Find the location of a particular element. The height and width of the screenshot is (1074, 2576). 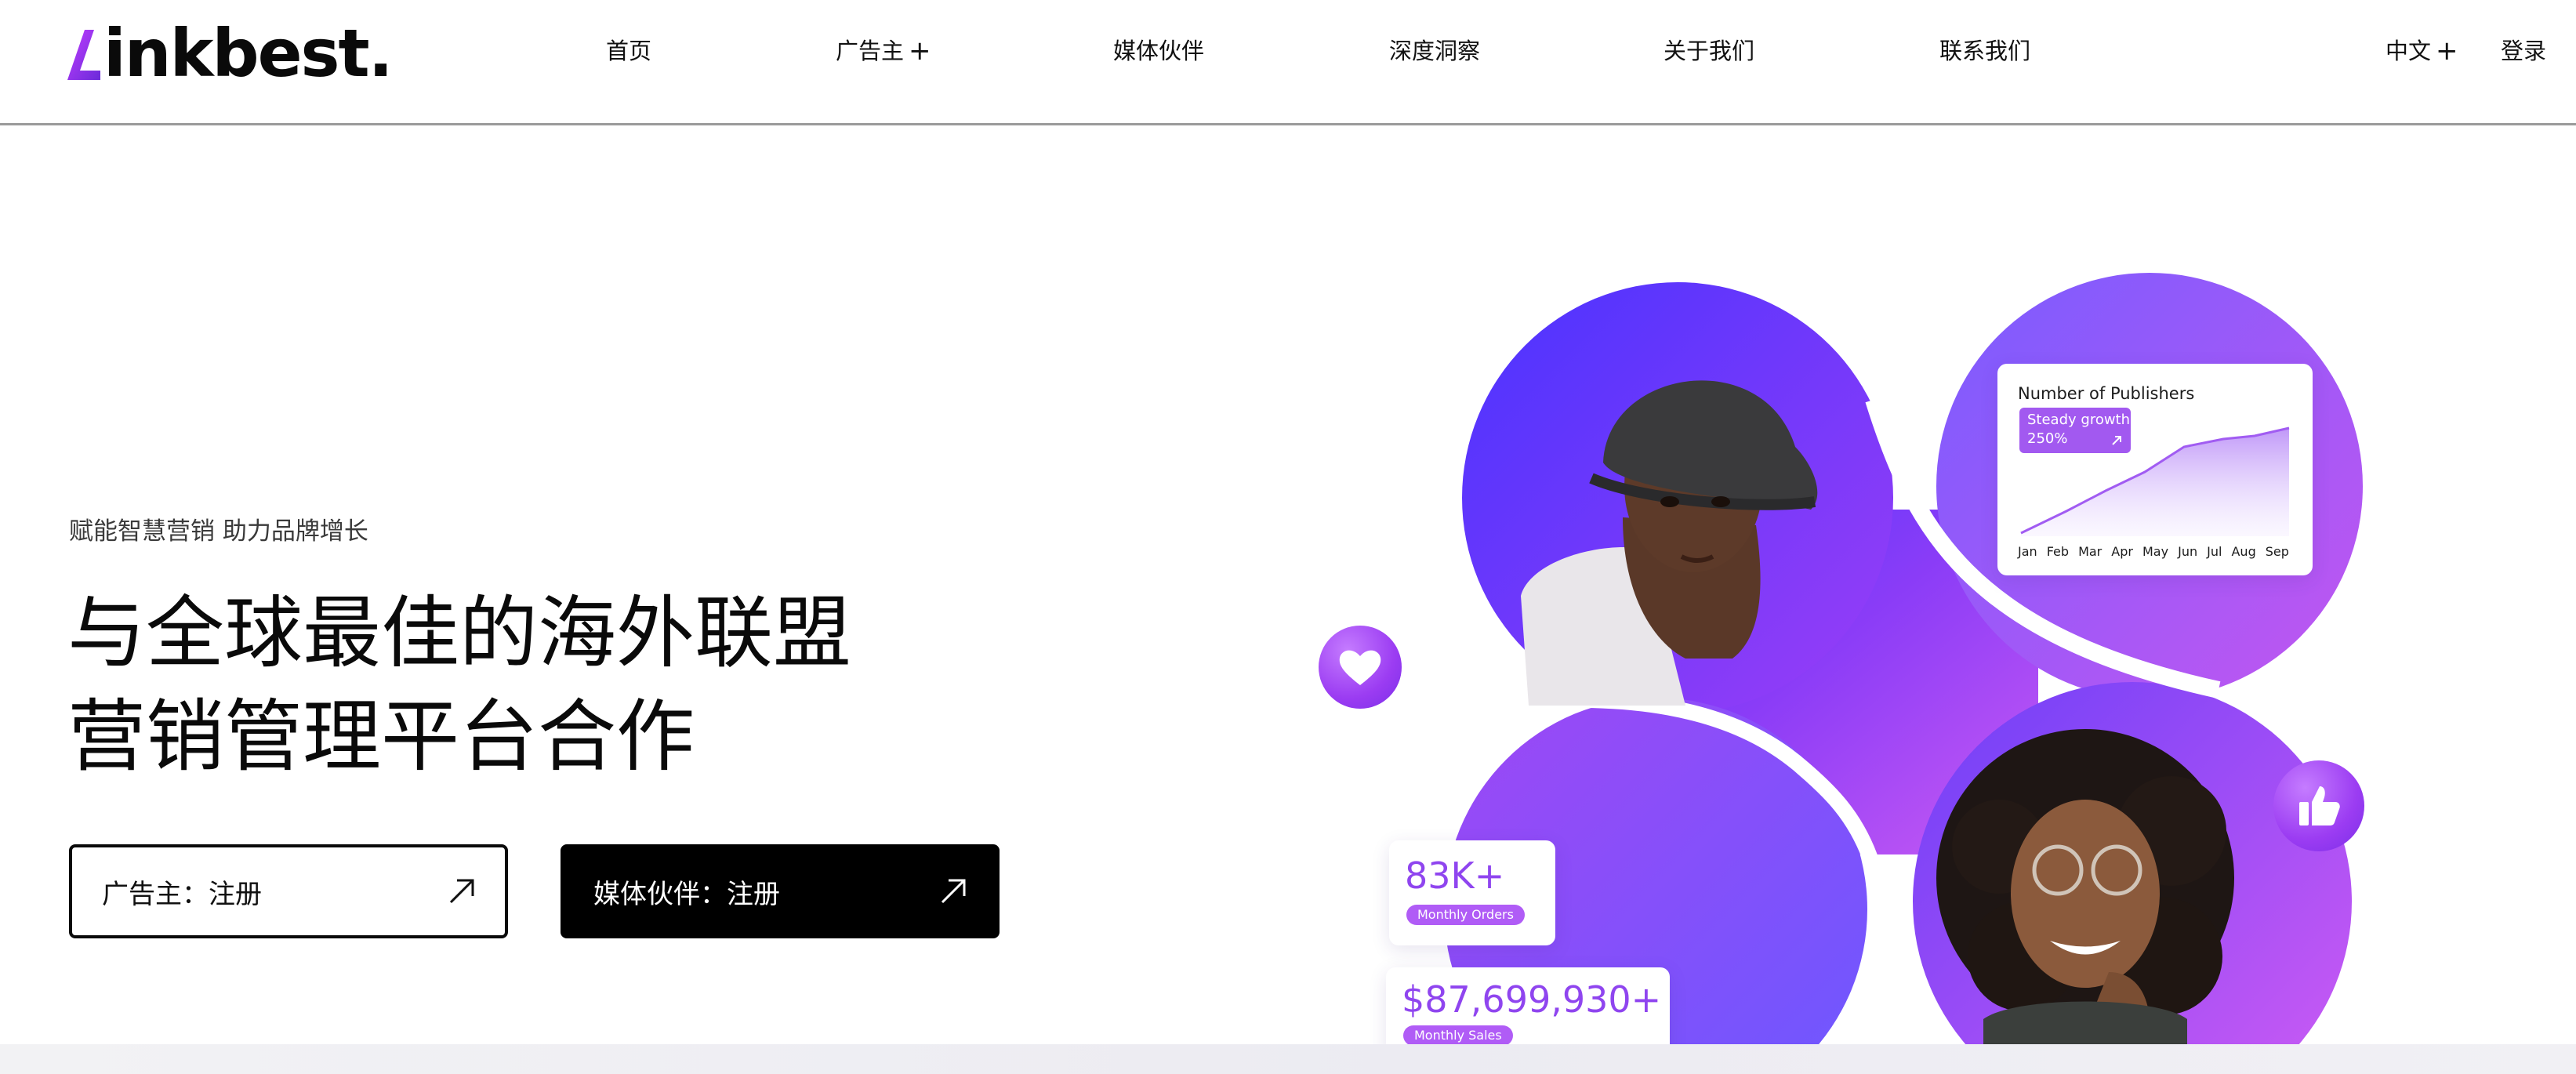

nav-about-label: 关于我们 is located at coordinates (1710, 51).